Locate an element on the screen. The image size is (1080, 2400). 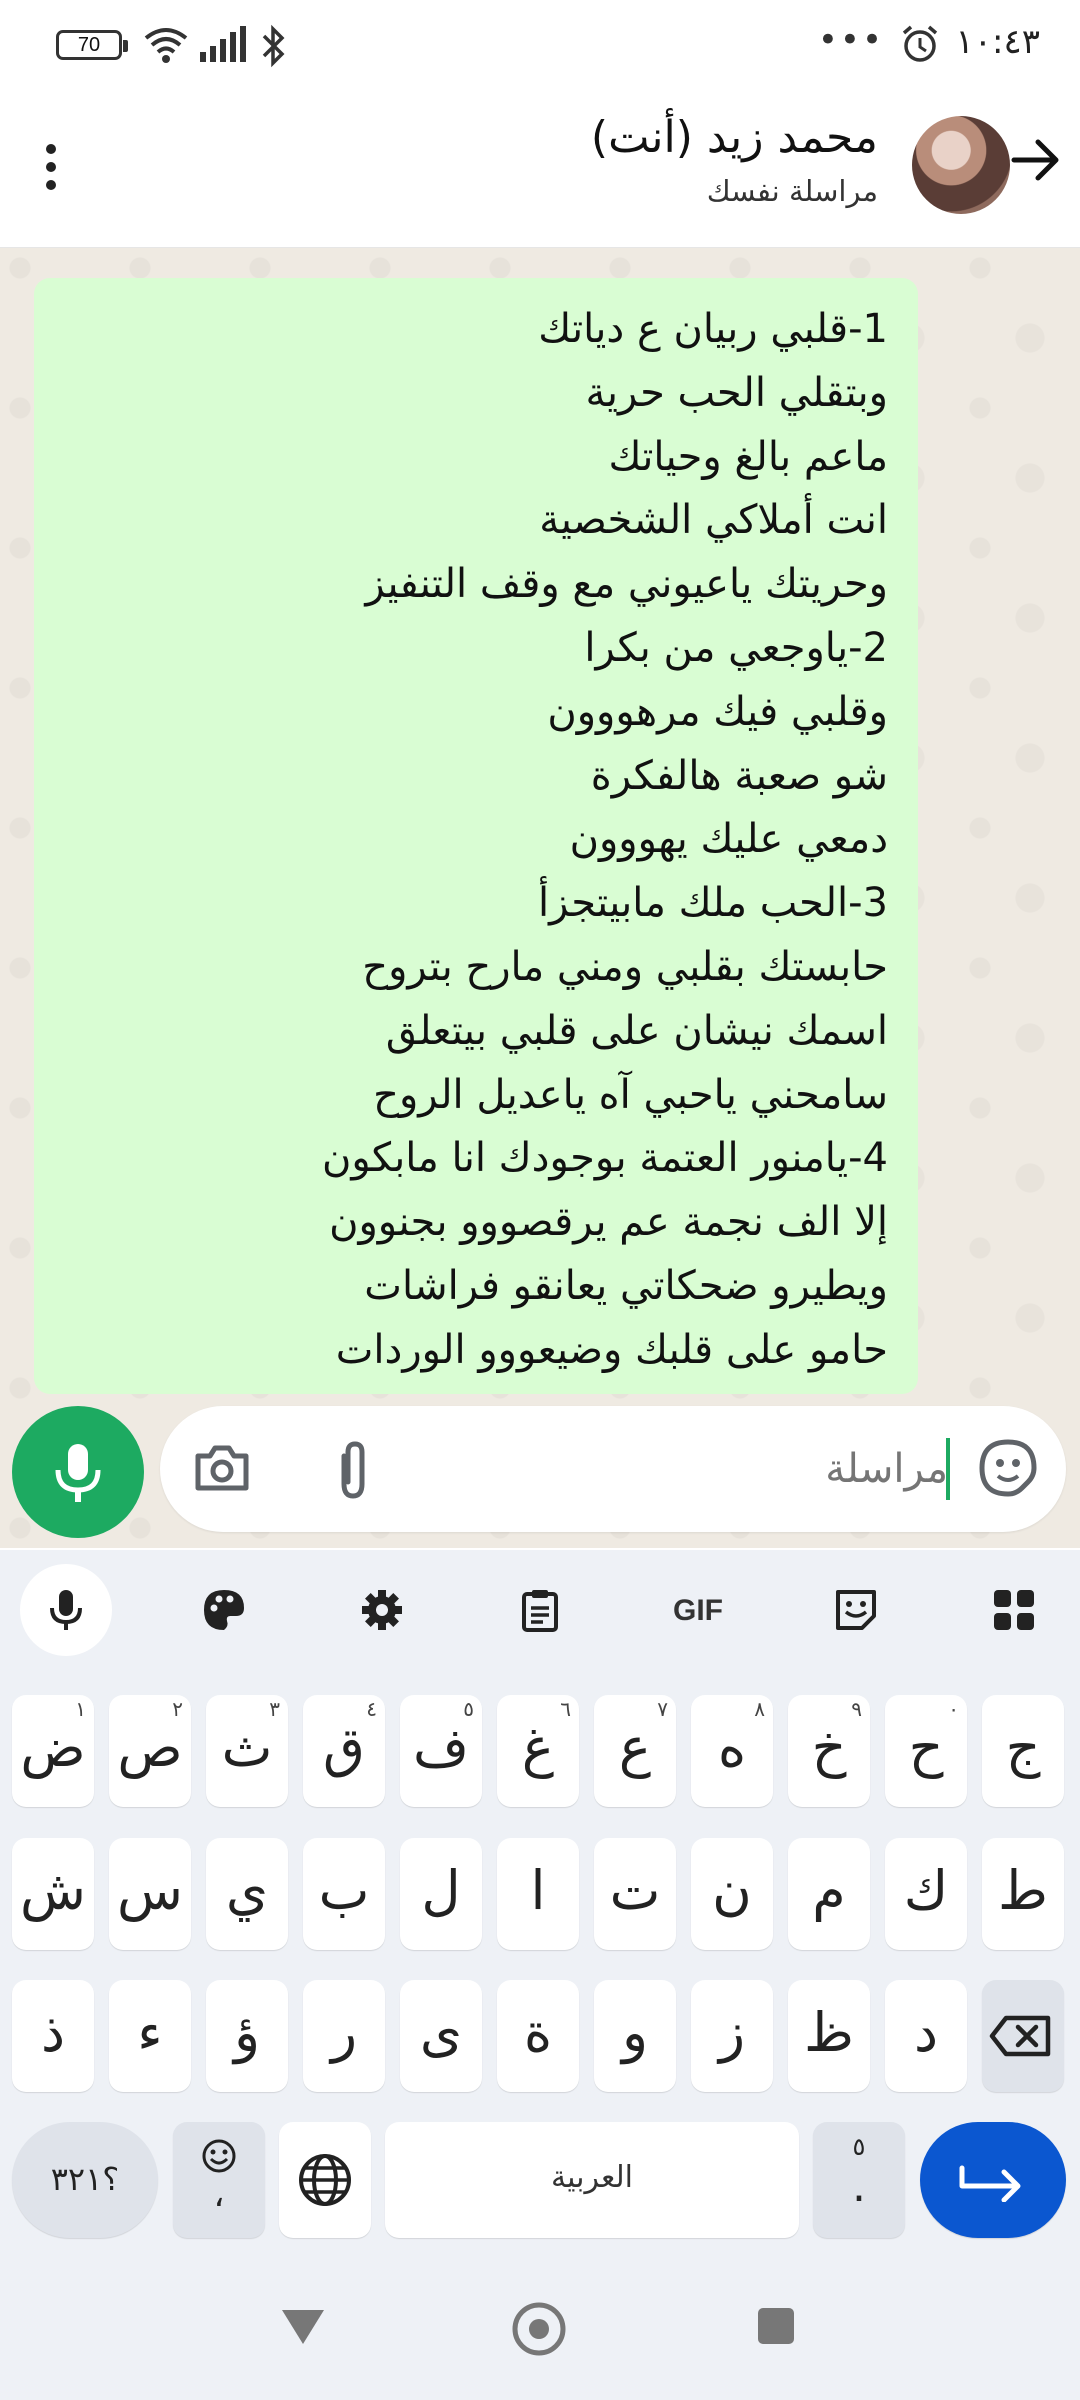
overflow-menu-icon is located at coordinates (51, 170).